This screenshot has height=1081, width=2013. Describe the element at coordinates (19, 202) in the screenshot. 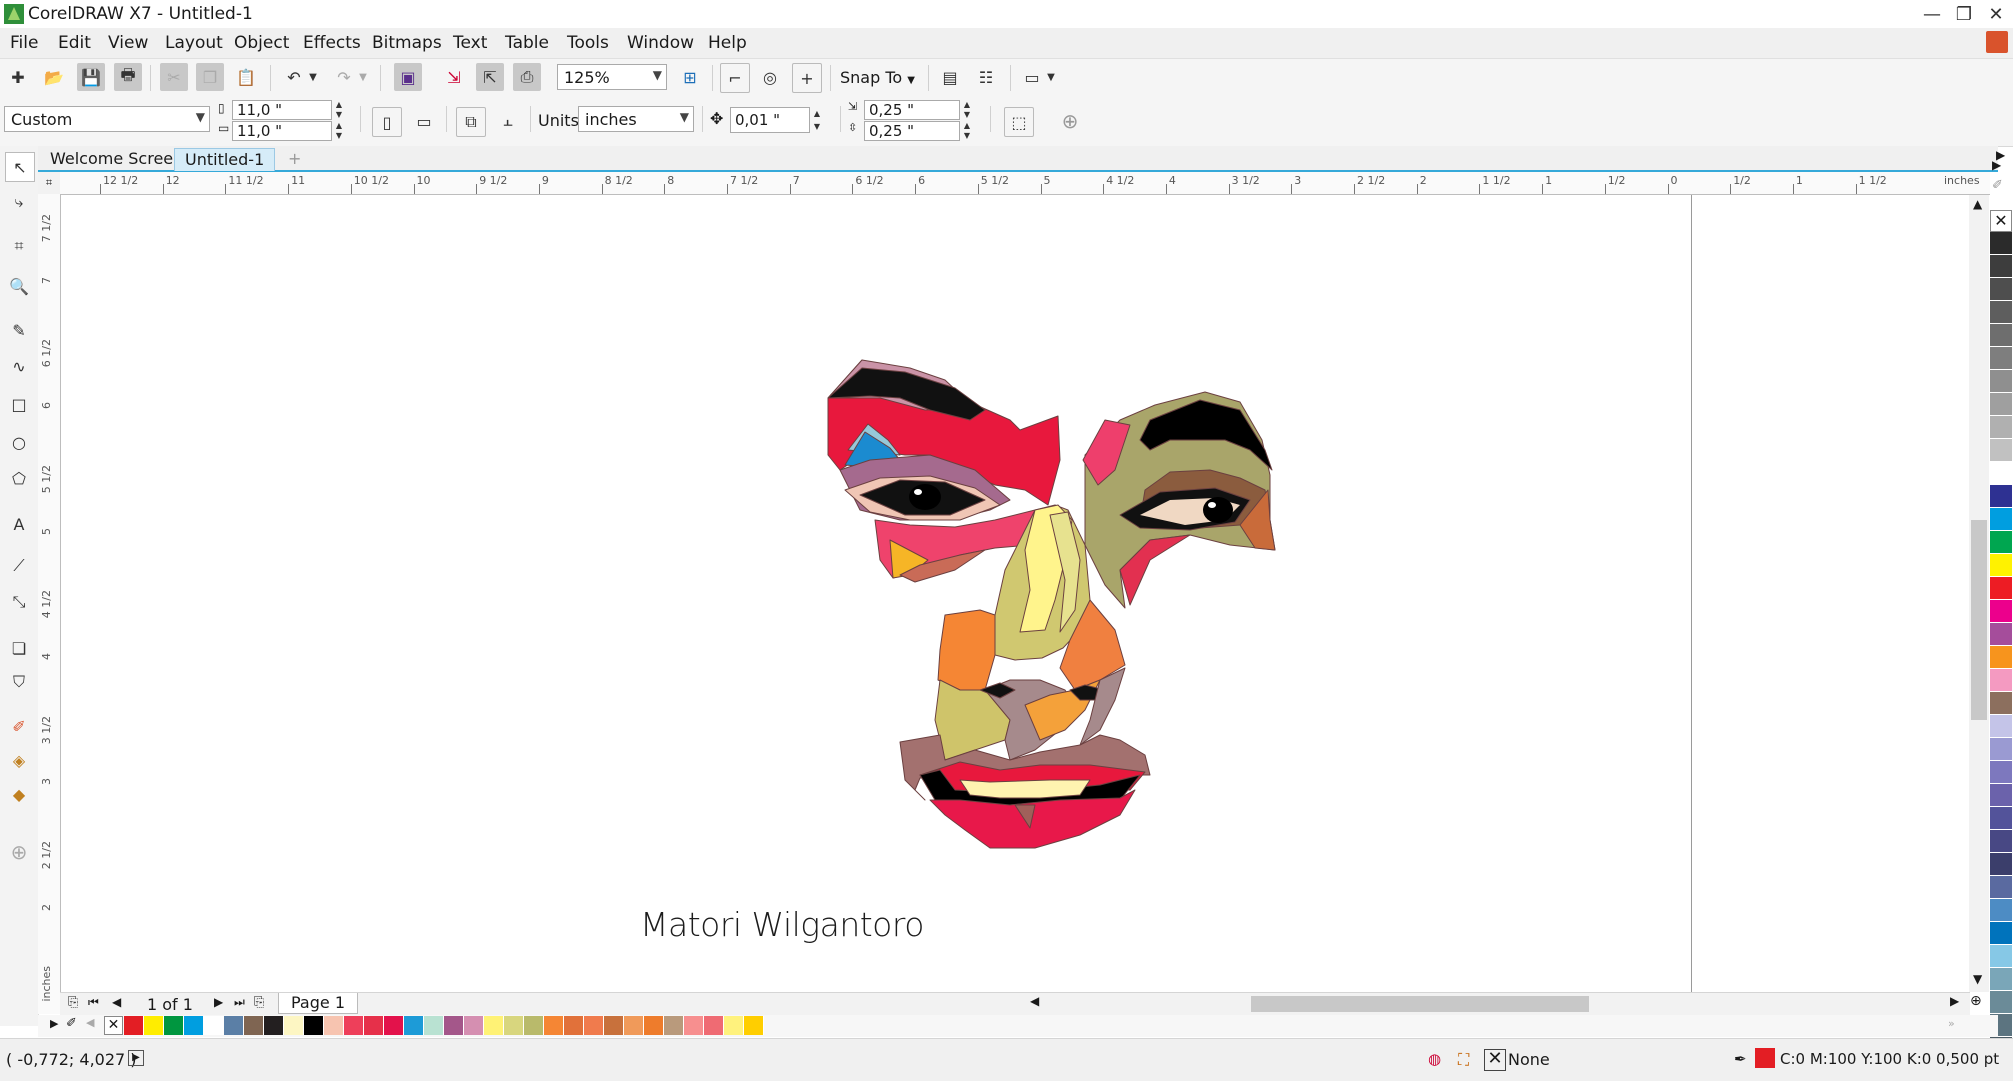

I see `shape-tool-icon: ⤷` at that location.